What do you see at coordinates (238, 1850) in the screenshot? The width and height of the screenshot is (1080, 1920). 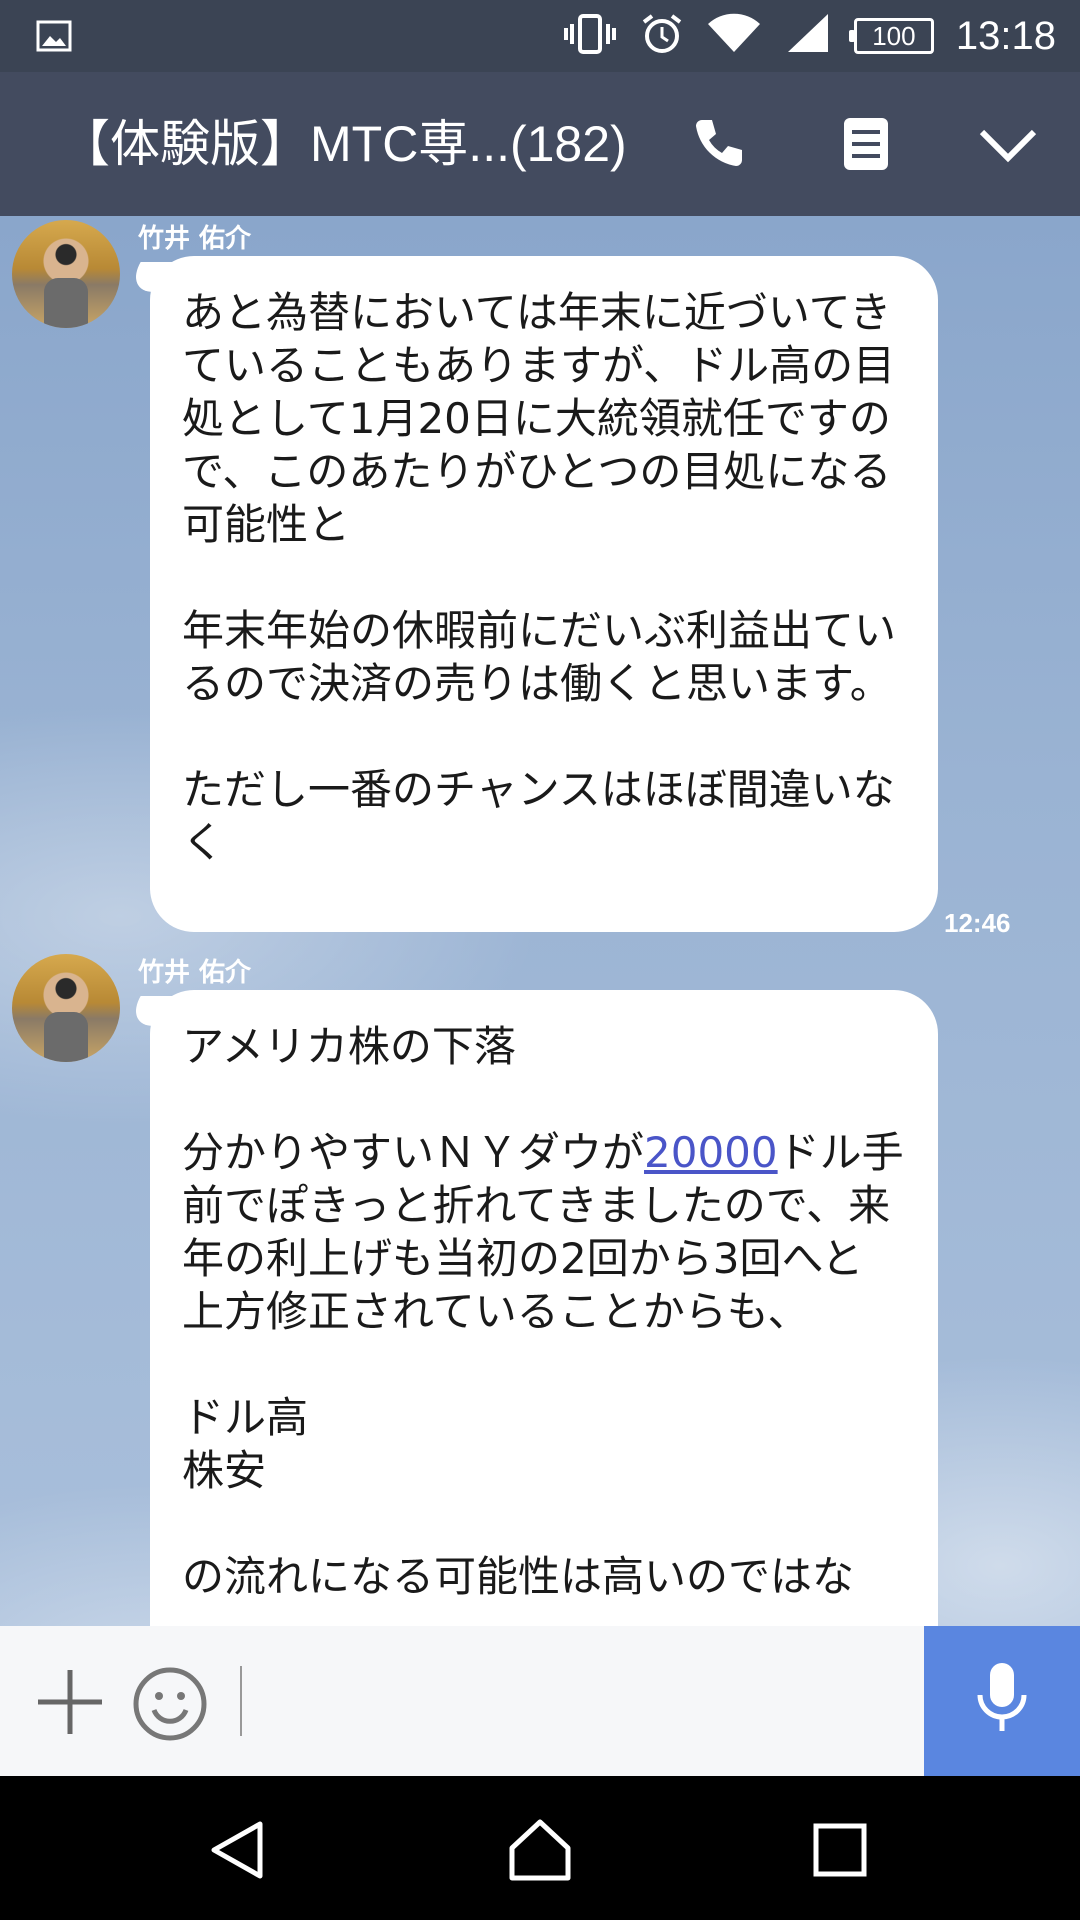 I see `back-icon` at bounding box center [238, 1850].